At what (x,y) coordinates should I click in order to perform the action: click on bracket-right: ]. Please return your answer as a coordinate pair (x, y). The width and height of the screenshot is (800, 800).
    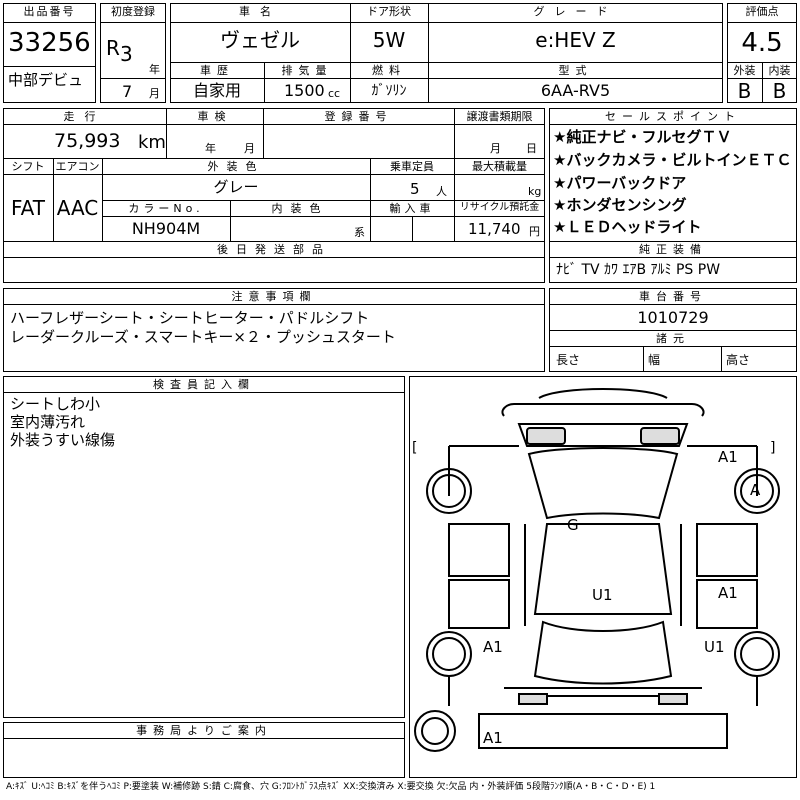
    Looking at the image, I should click on (773, 448).